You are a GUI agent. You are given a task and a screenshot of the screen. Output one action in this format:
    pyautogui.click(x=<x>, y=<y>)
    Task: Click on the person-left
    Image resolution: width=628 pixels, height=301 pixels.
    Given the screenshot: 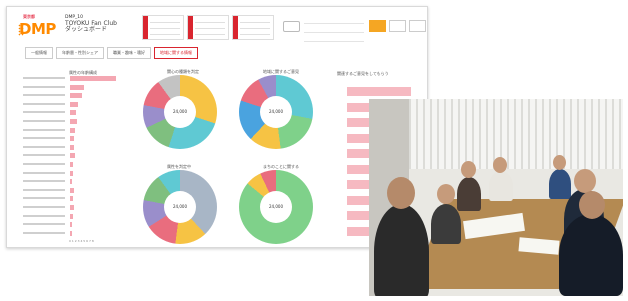 What is the action you would take?
    pyautogui.click(x=401, y=250)
    